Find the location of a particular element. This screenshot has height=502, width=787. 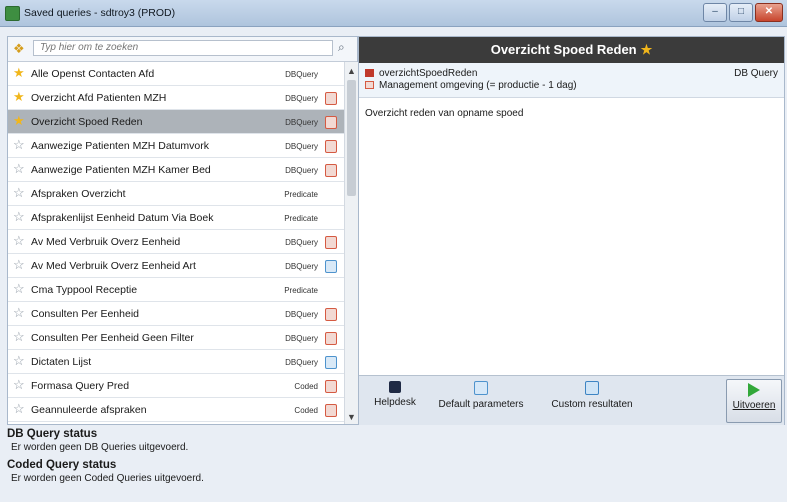

queries-icon: ❖ is located at coordinates (19, 48).